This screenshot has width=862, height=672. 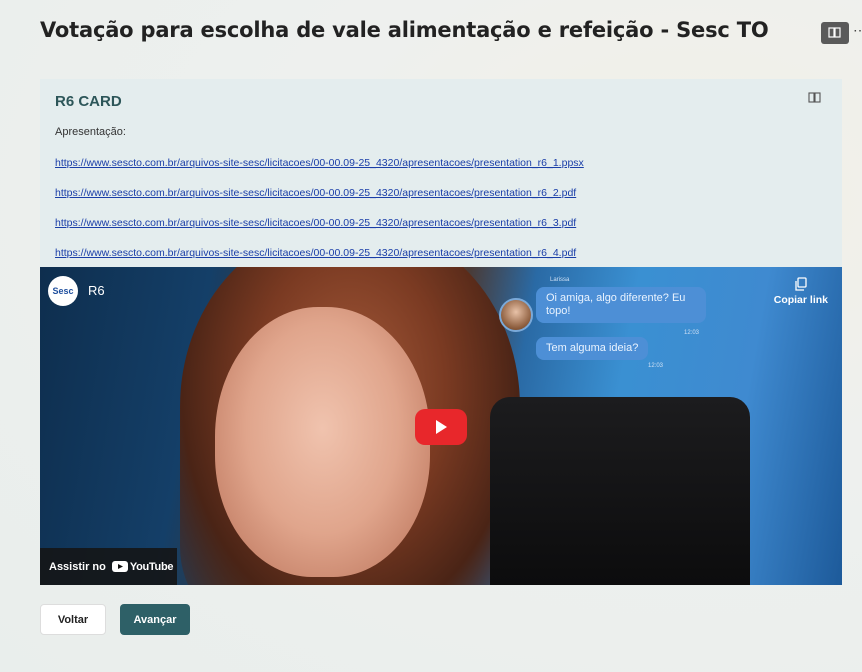 I want to click on watch-on-youtube-button: Assistir no YouTube, so click(x=108, y=566).